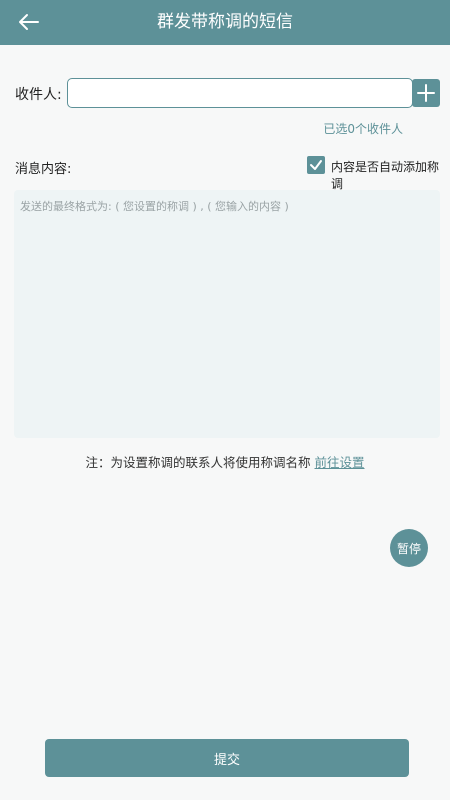 This screenshot has height=800, width=450. What do you see at coordinates (240, 93) in the screenshot?
I see `recipient-input` at bounding box center [240, 93].